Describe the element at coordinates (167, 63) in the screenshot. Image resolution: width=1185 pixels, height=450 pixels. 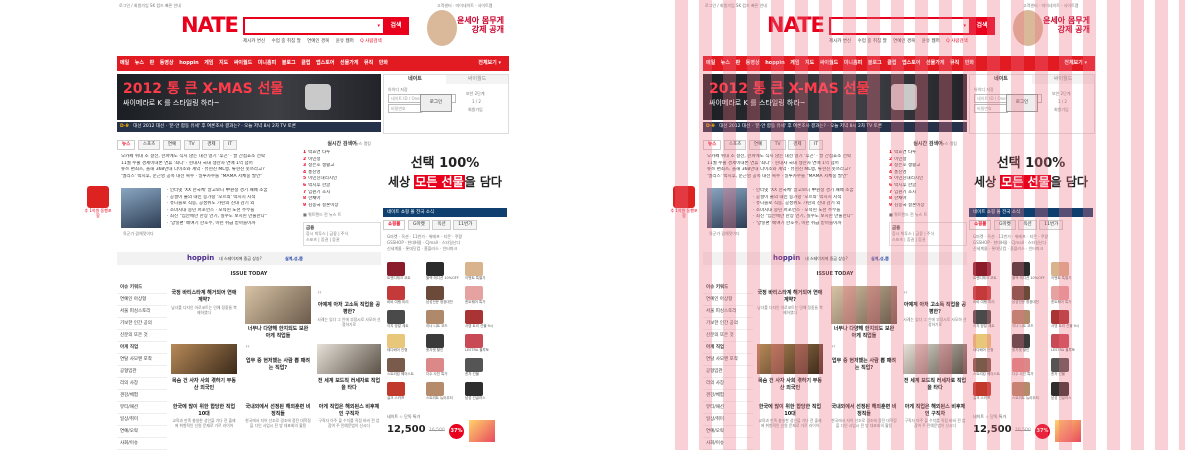
I see `nav-video: 동영상` at that location.